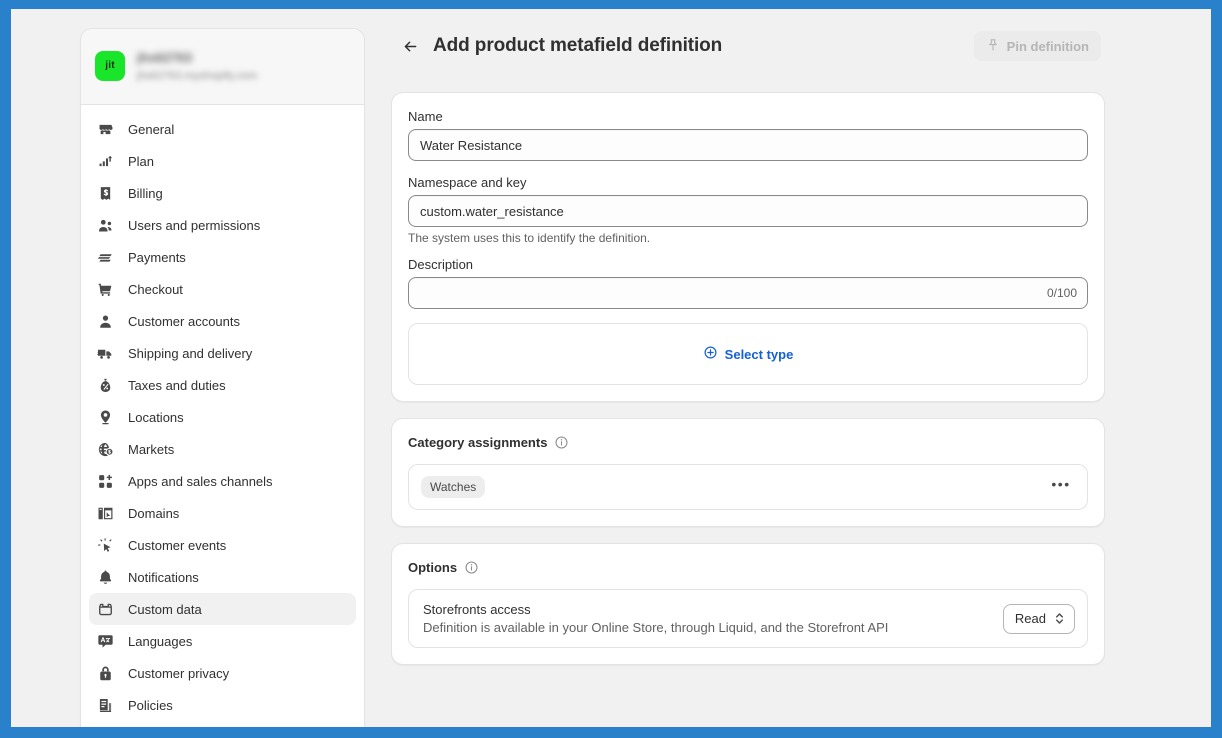 Image resolution: width=1222 pixels, height=738 pixels. I want to click on namespace-key-input, so click(748, 211).